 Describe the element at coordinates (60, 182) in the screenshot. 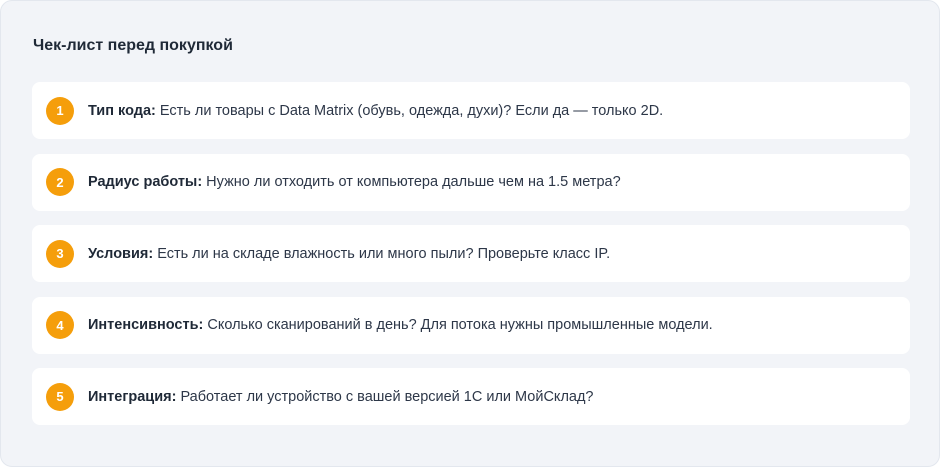

I see `number-badge: 2` at that location.